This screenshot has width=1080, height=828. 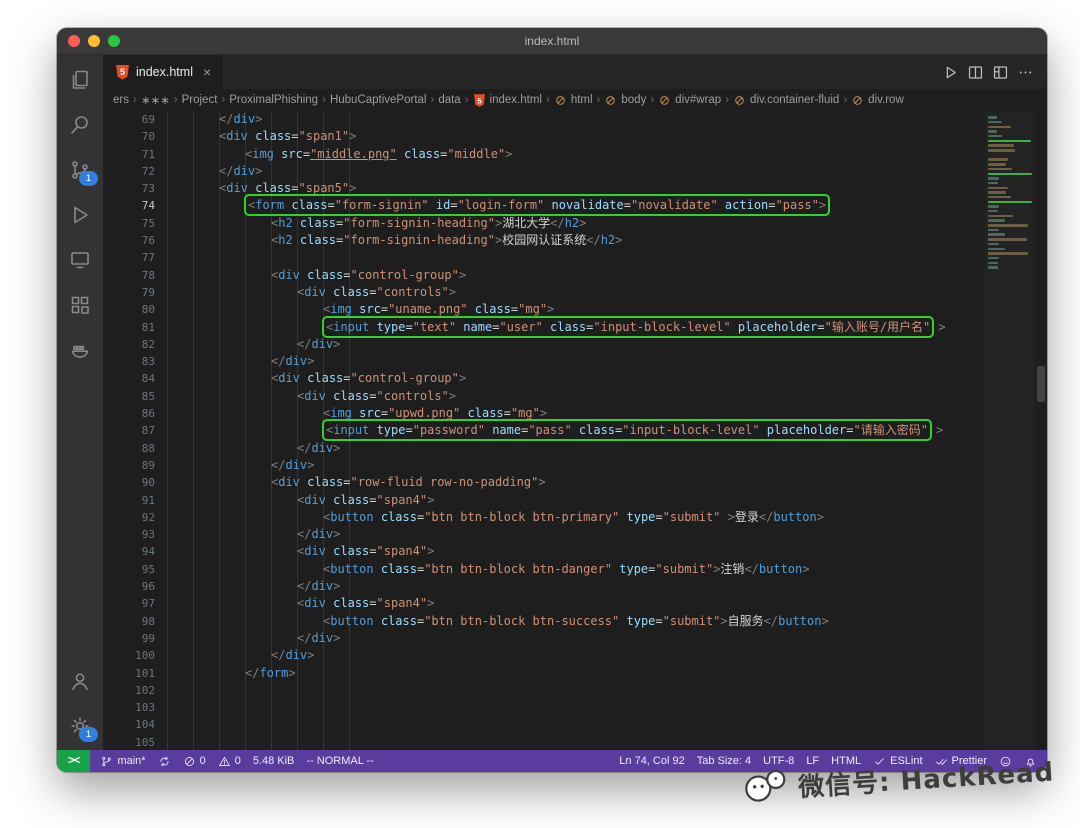 What do you see at coordinates (80, 725) in the screenshot?
I see `activity-settings: 1` at bounding box center [80, 725].